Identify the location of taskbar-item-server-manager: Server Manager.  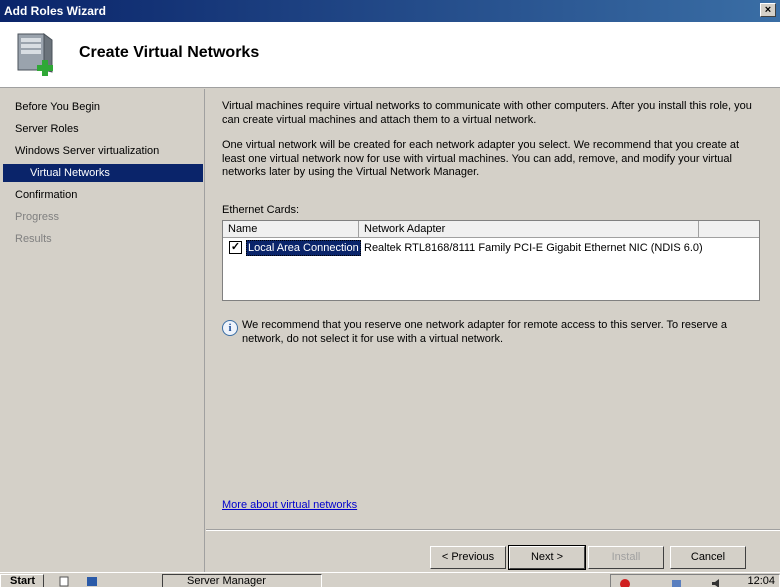
(242, 580).